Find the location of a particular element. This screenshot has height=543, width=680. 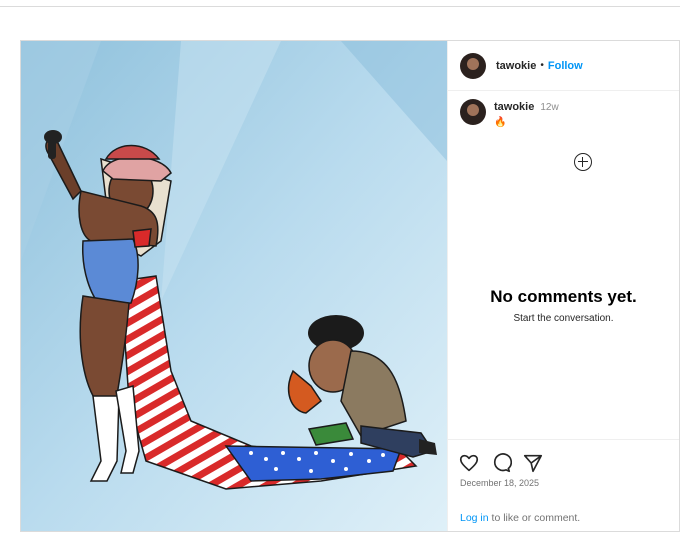

author-avatar is located at coordinates (473, 65).